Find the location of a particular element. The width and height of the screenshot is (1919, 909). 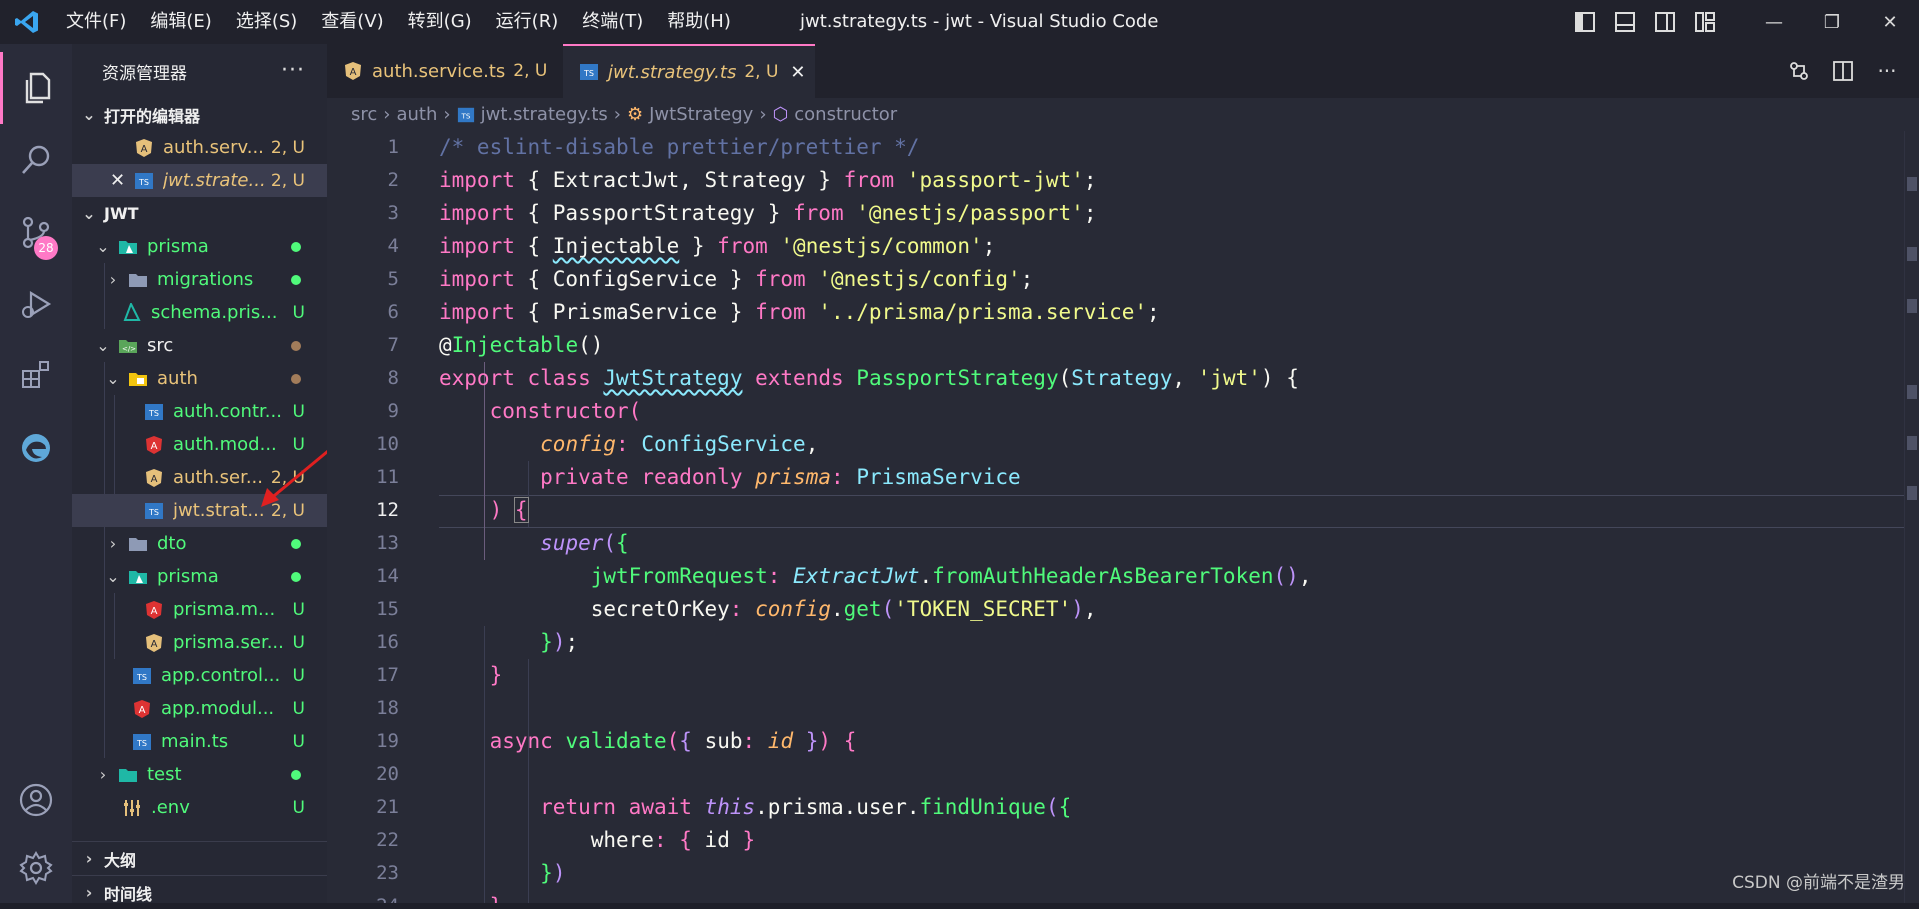

prisma-folder-icon is located at coordinates (138, 577).